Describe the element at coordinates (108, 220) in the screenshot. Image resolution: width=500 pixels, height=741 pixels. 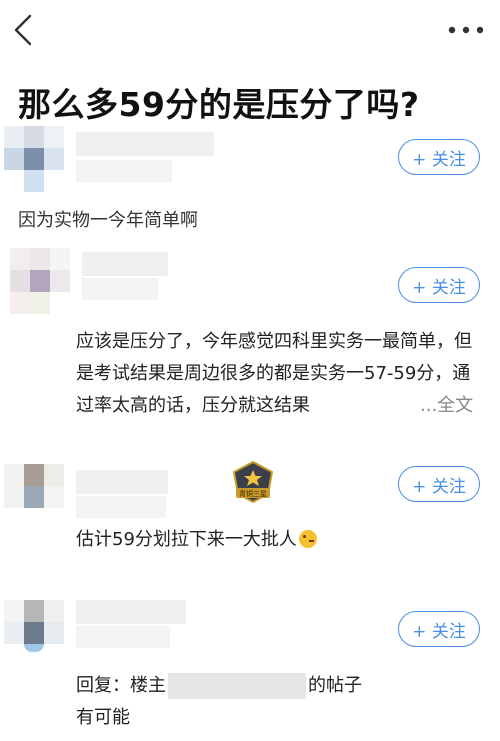
I see `answer-text: 因为实物一今年简单啊` at that location.